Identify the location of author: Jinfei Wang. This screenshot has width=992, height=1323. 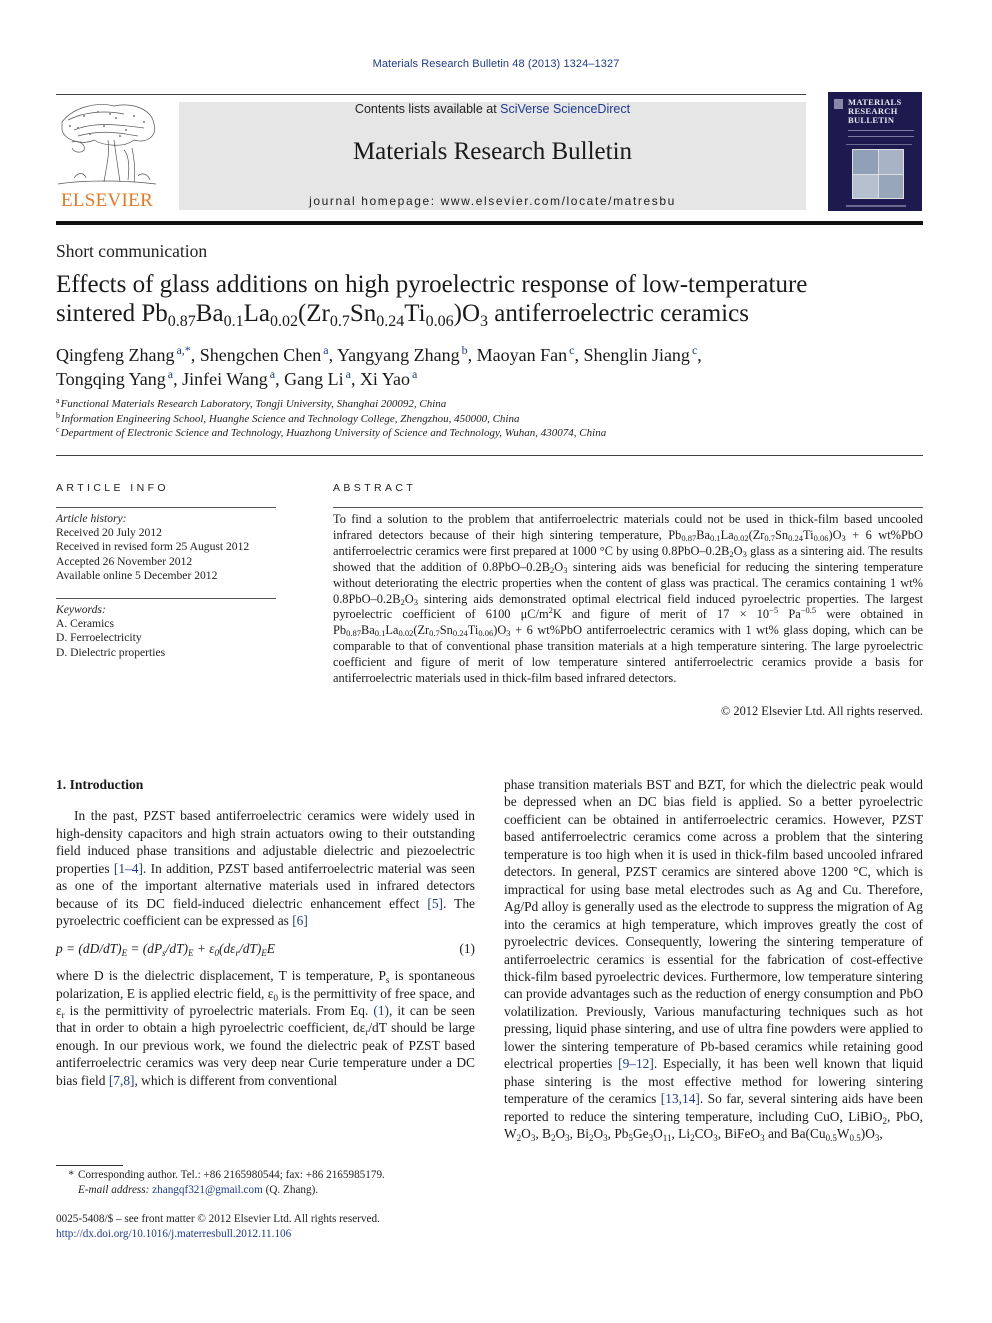
(225, 379).